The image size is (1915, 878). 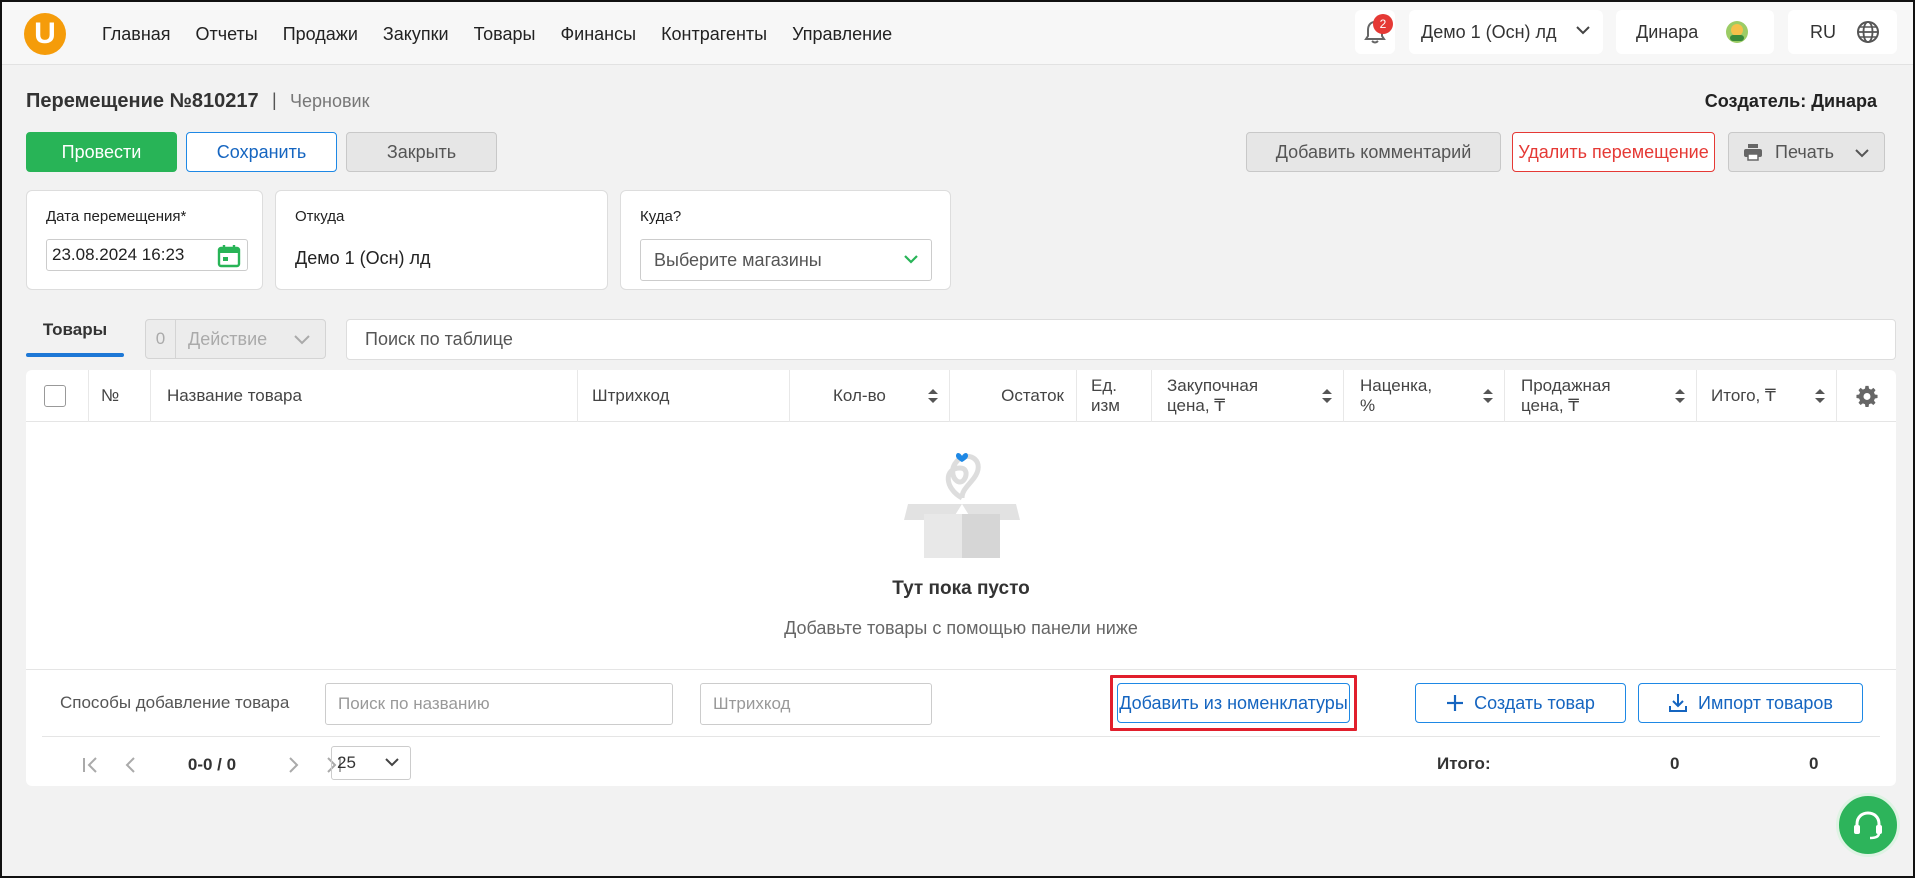 I want to click on barcode-input: Штрихкод, so click(x=816, y=704).